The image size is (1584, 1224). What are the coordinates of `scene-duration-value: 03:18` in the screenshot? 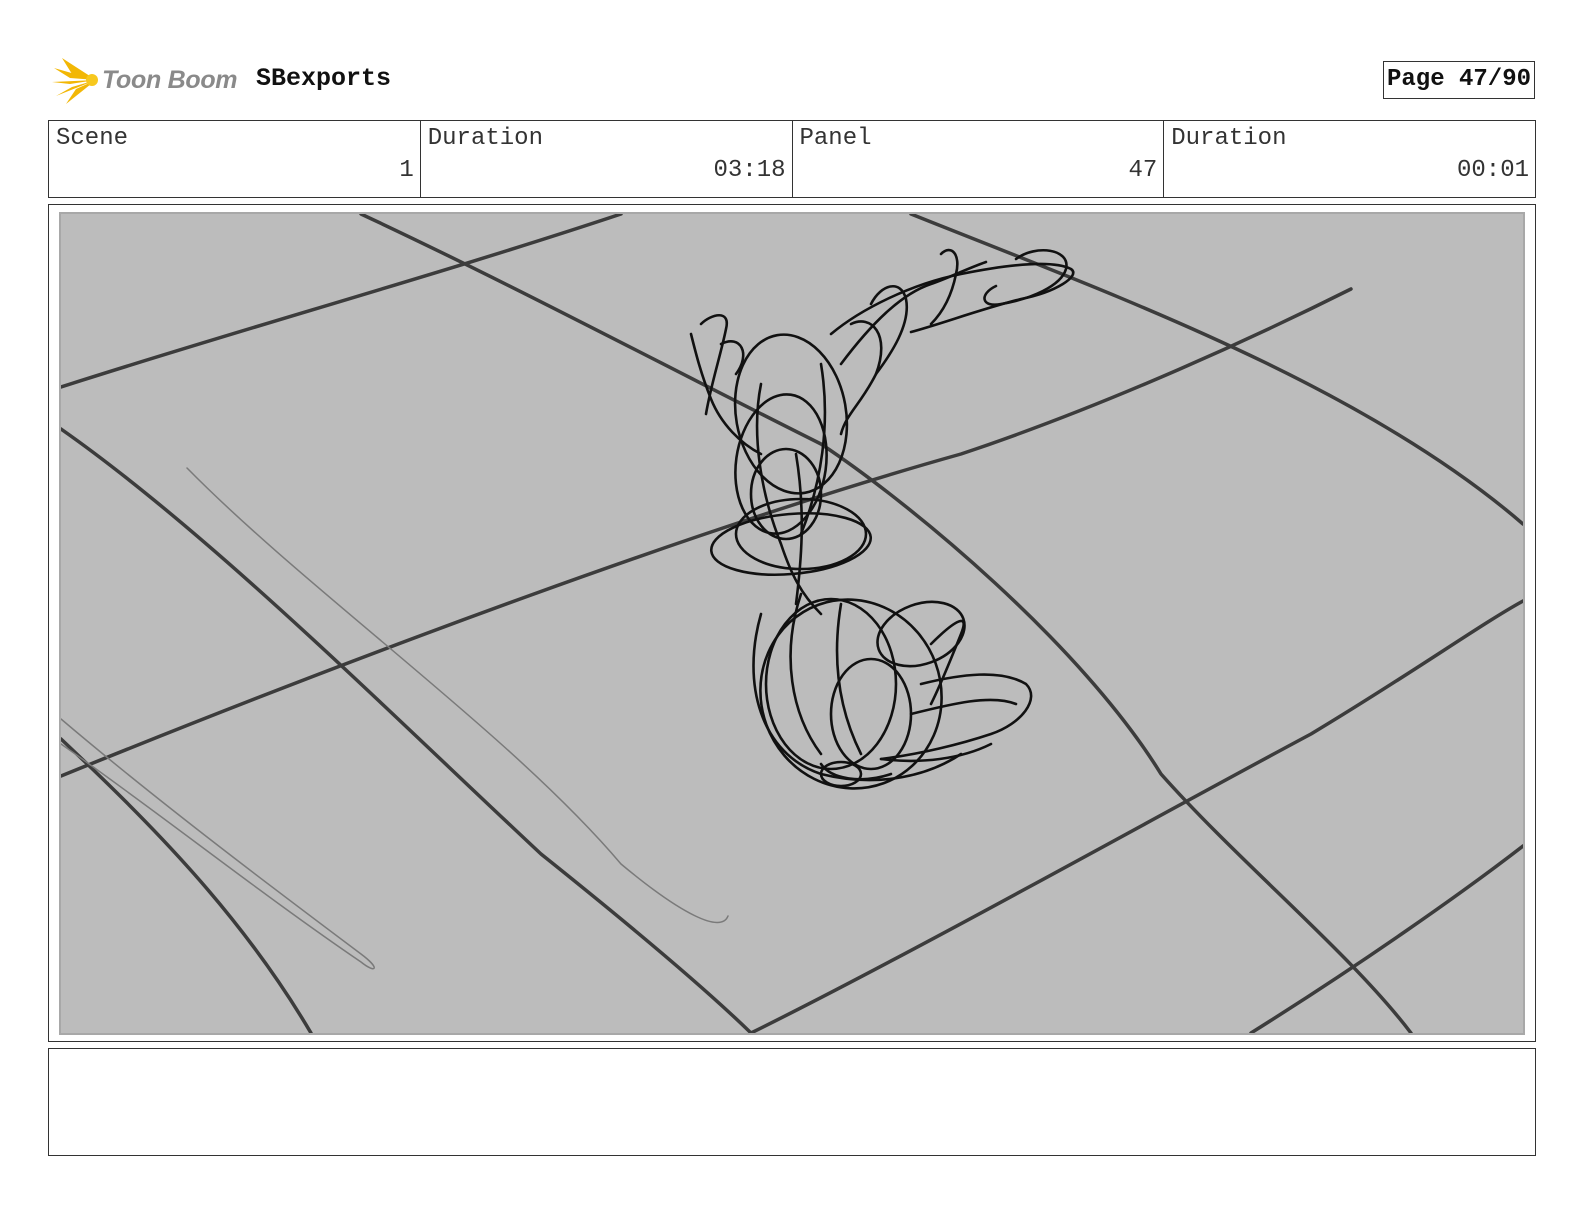 It's located at (749, 170).